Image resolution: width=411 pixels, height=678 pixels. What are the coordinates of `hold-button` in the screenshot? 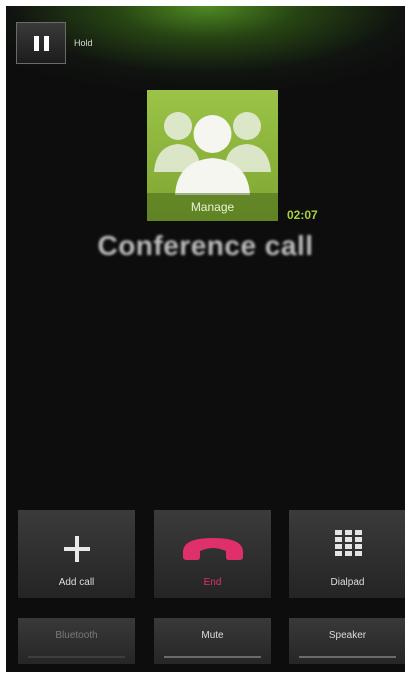 It's located at (41, 43).